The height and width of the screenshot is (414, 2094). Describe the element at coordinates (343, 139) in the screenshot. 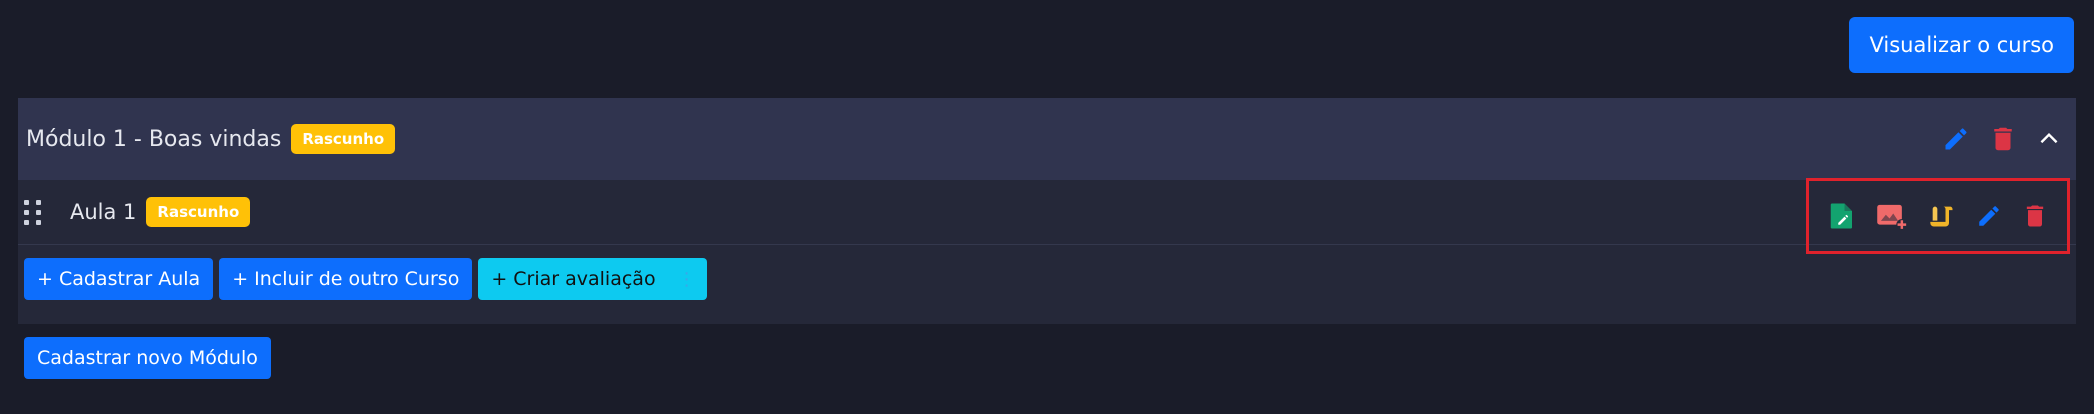

I see `module-status-badge: Rascunho` at that location.